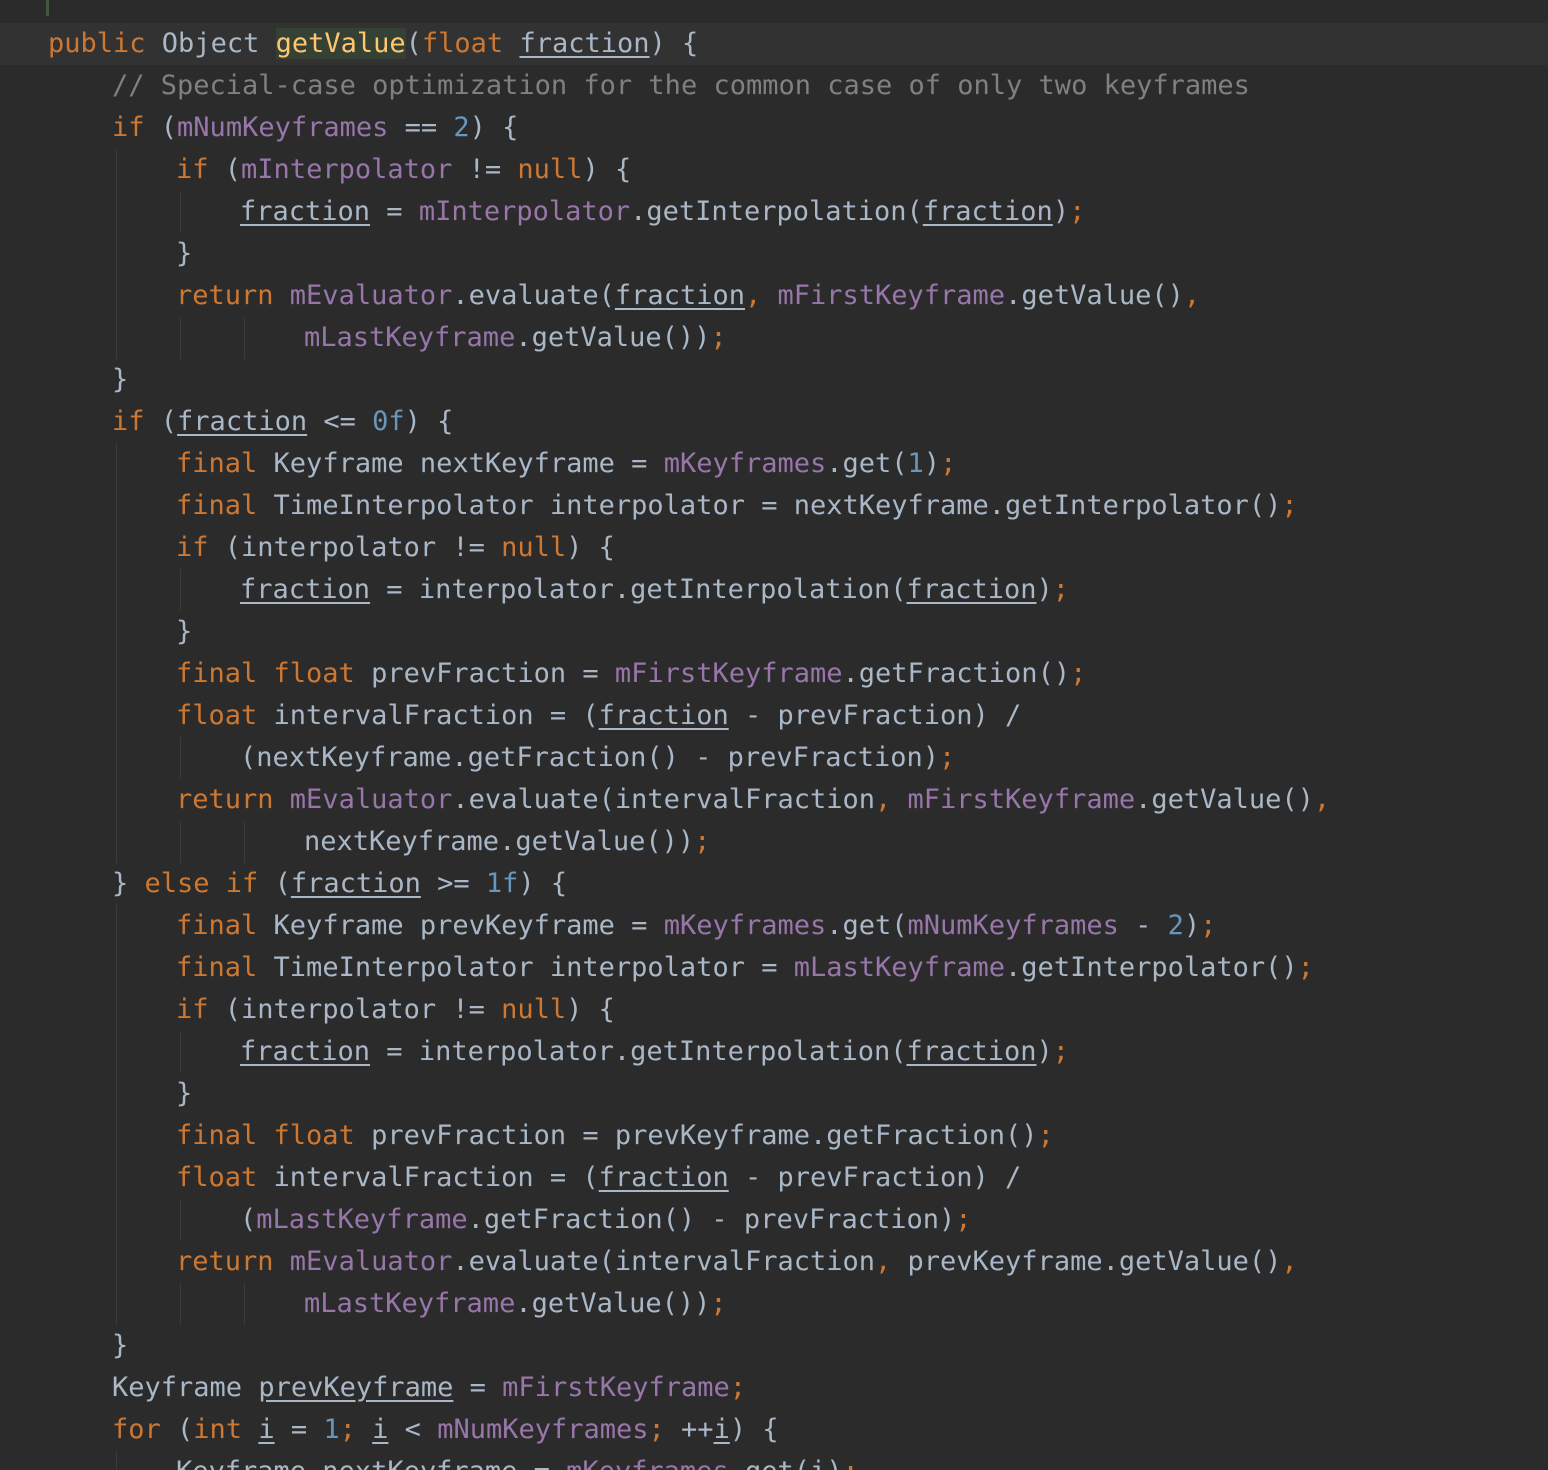 The width and height of the screenshot is (1548, 1470). What do you see at coordinates (507, 842) in the screenshot?
I see `code-text: nextKeyframe.getValue());` at bounding box center [507, 842].